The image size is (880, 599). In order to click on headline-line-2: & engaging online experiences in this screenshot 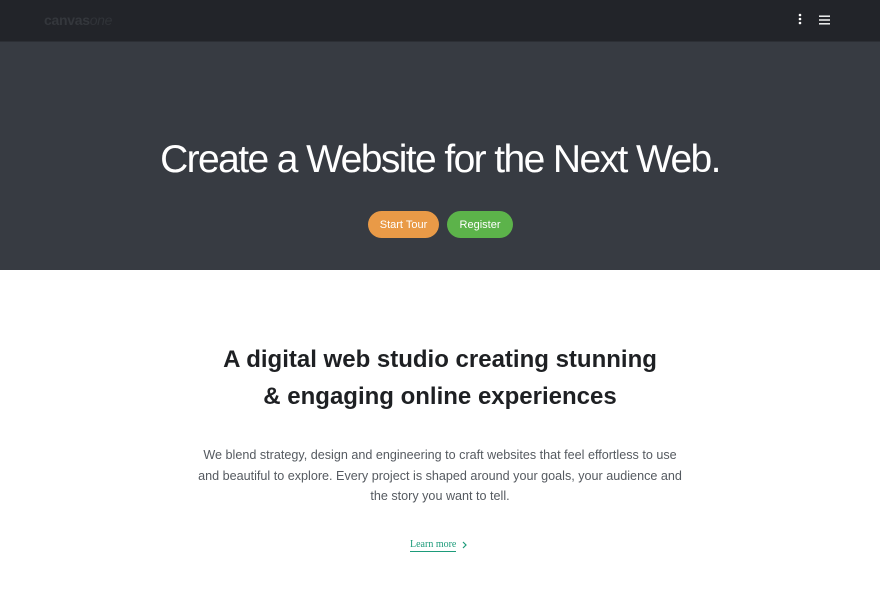, I will do `click(440, 396)`.